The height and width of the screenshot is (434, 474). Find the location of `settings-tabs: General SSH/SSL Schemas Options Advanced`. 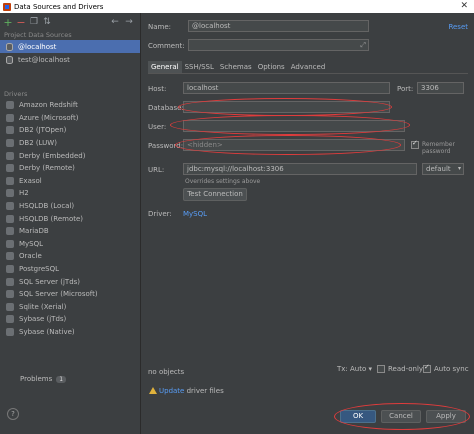

settings-tabs: General SSH/SSL Schemas Options Advanced is located at coordinates (238, 67).